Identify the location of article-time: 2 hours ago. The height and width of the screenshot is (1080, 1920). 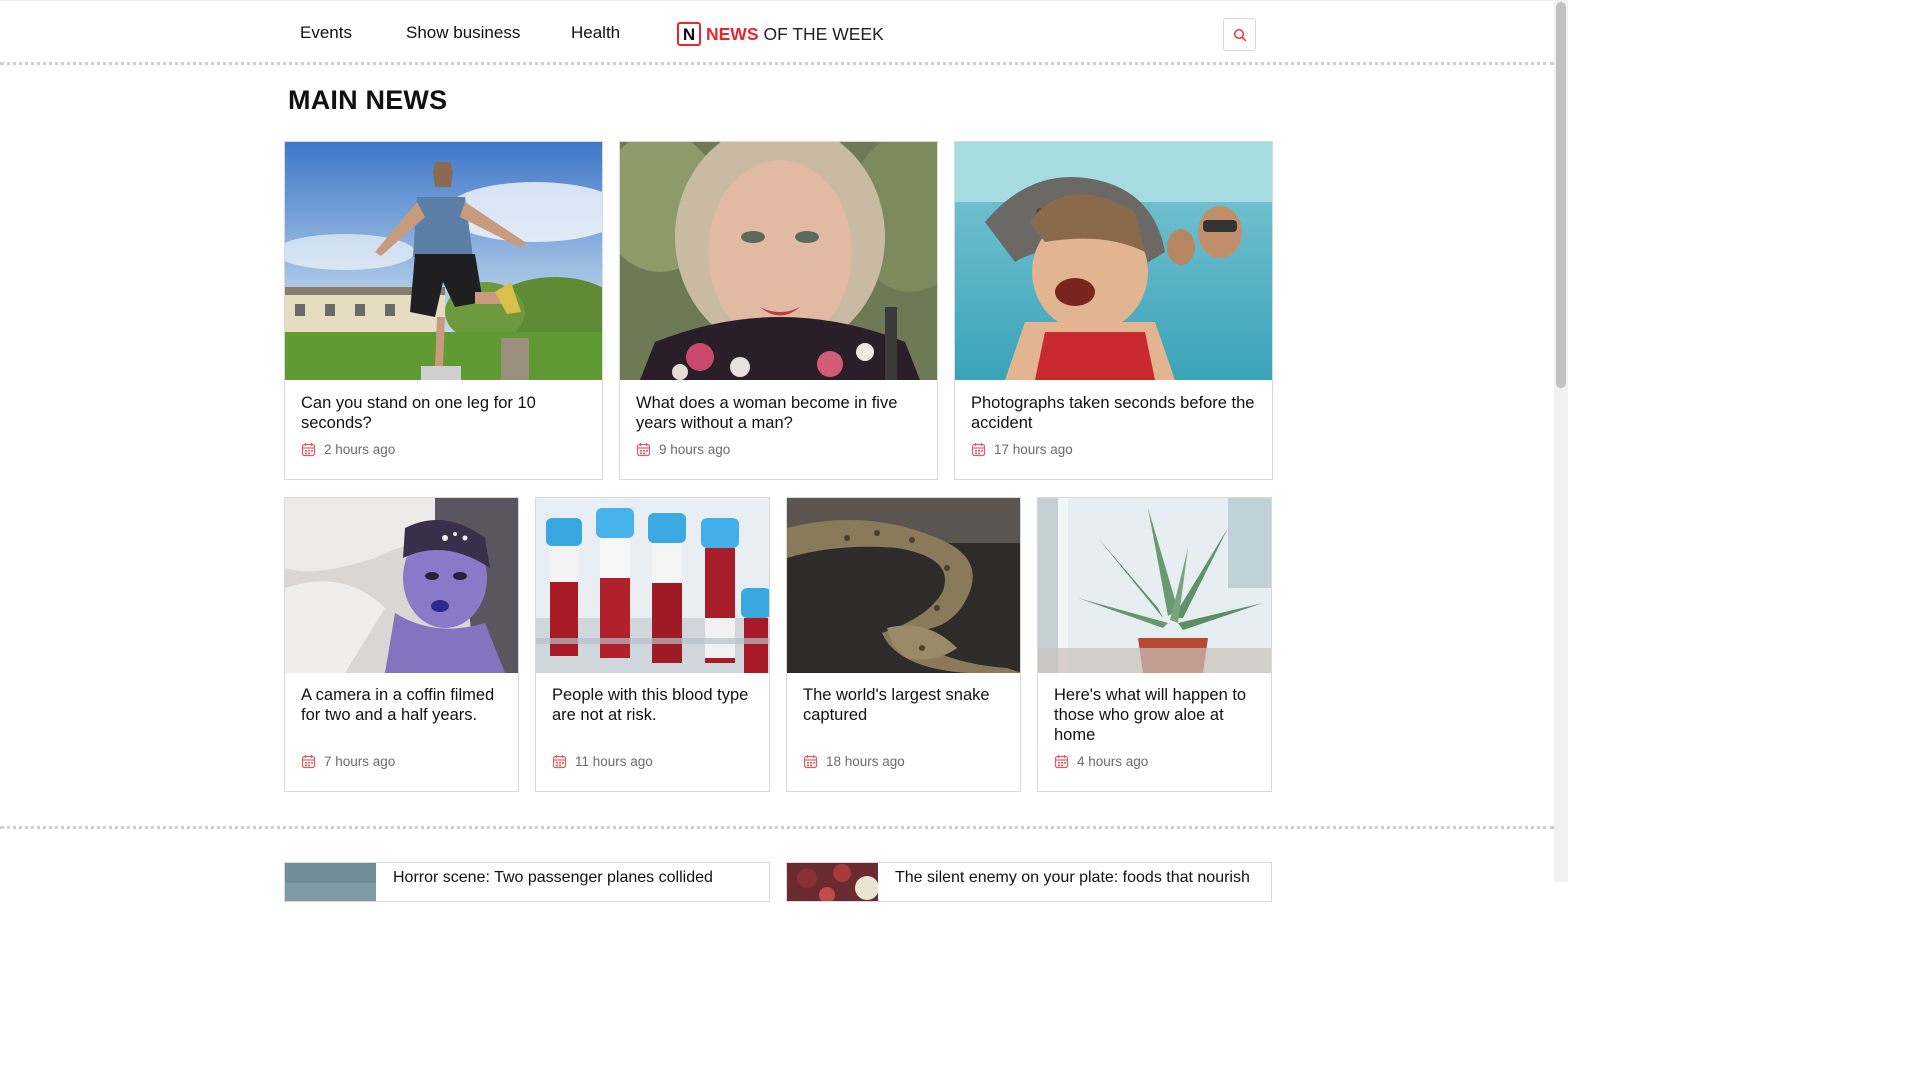
(360, 449).